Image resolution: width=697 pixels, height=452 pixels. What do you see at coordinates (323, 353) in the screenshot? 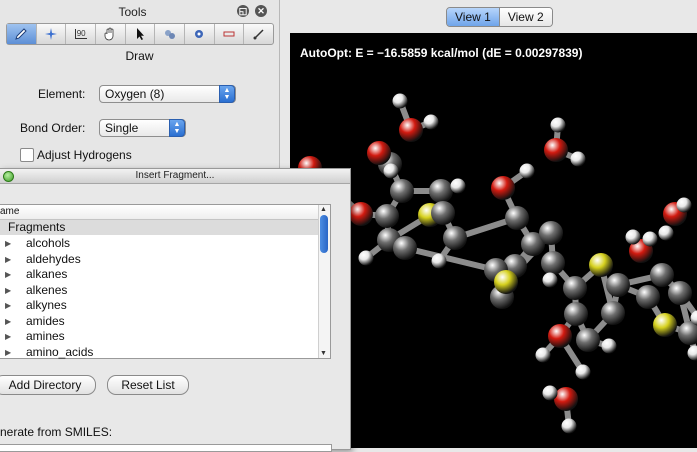
I see `scroll-down-icon: ▼` at bounding box center [323, 353].